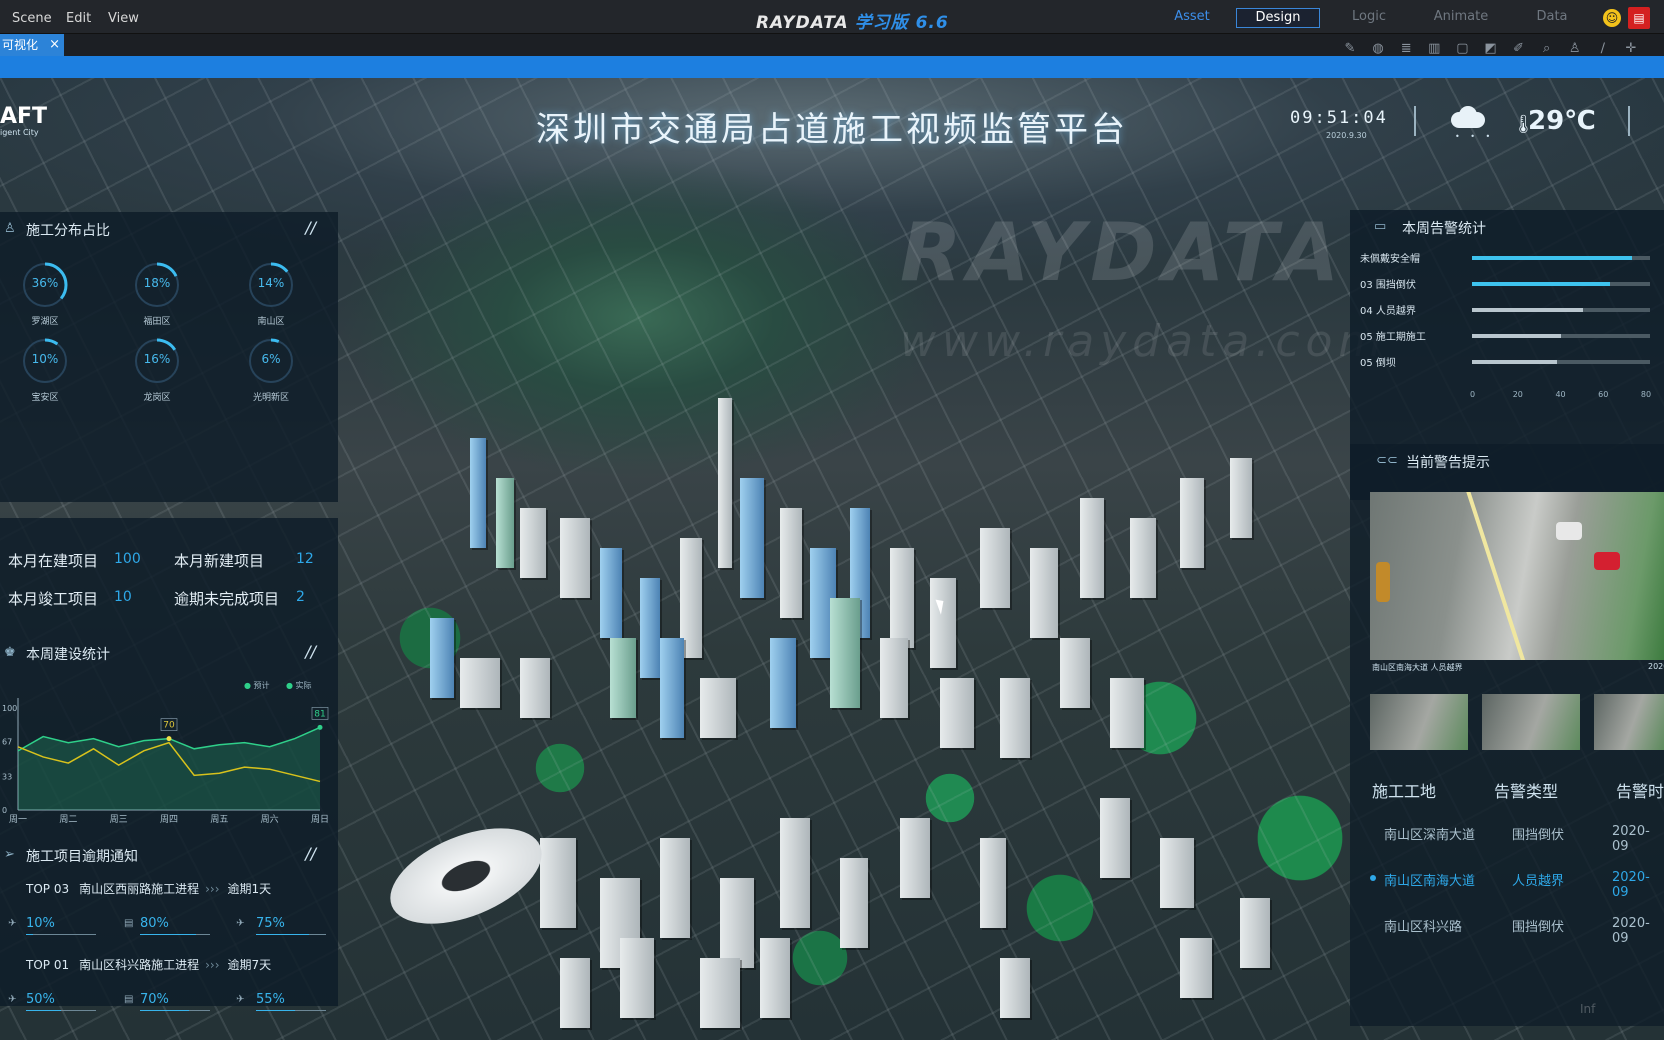  Describe the element at coordinates (157, 359) in the screenshot. I see `ring-percent: 16%` at that location.